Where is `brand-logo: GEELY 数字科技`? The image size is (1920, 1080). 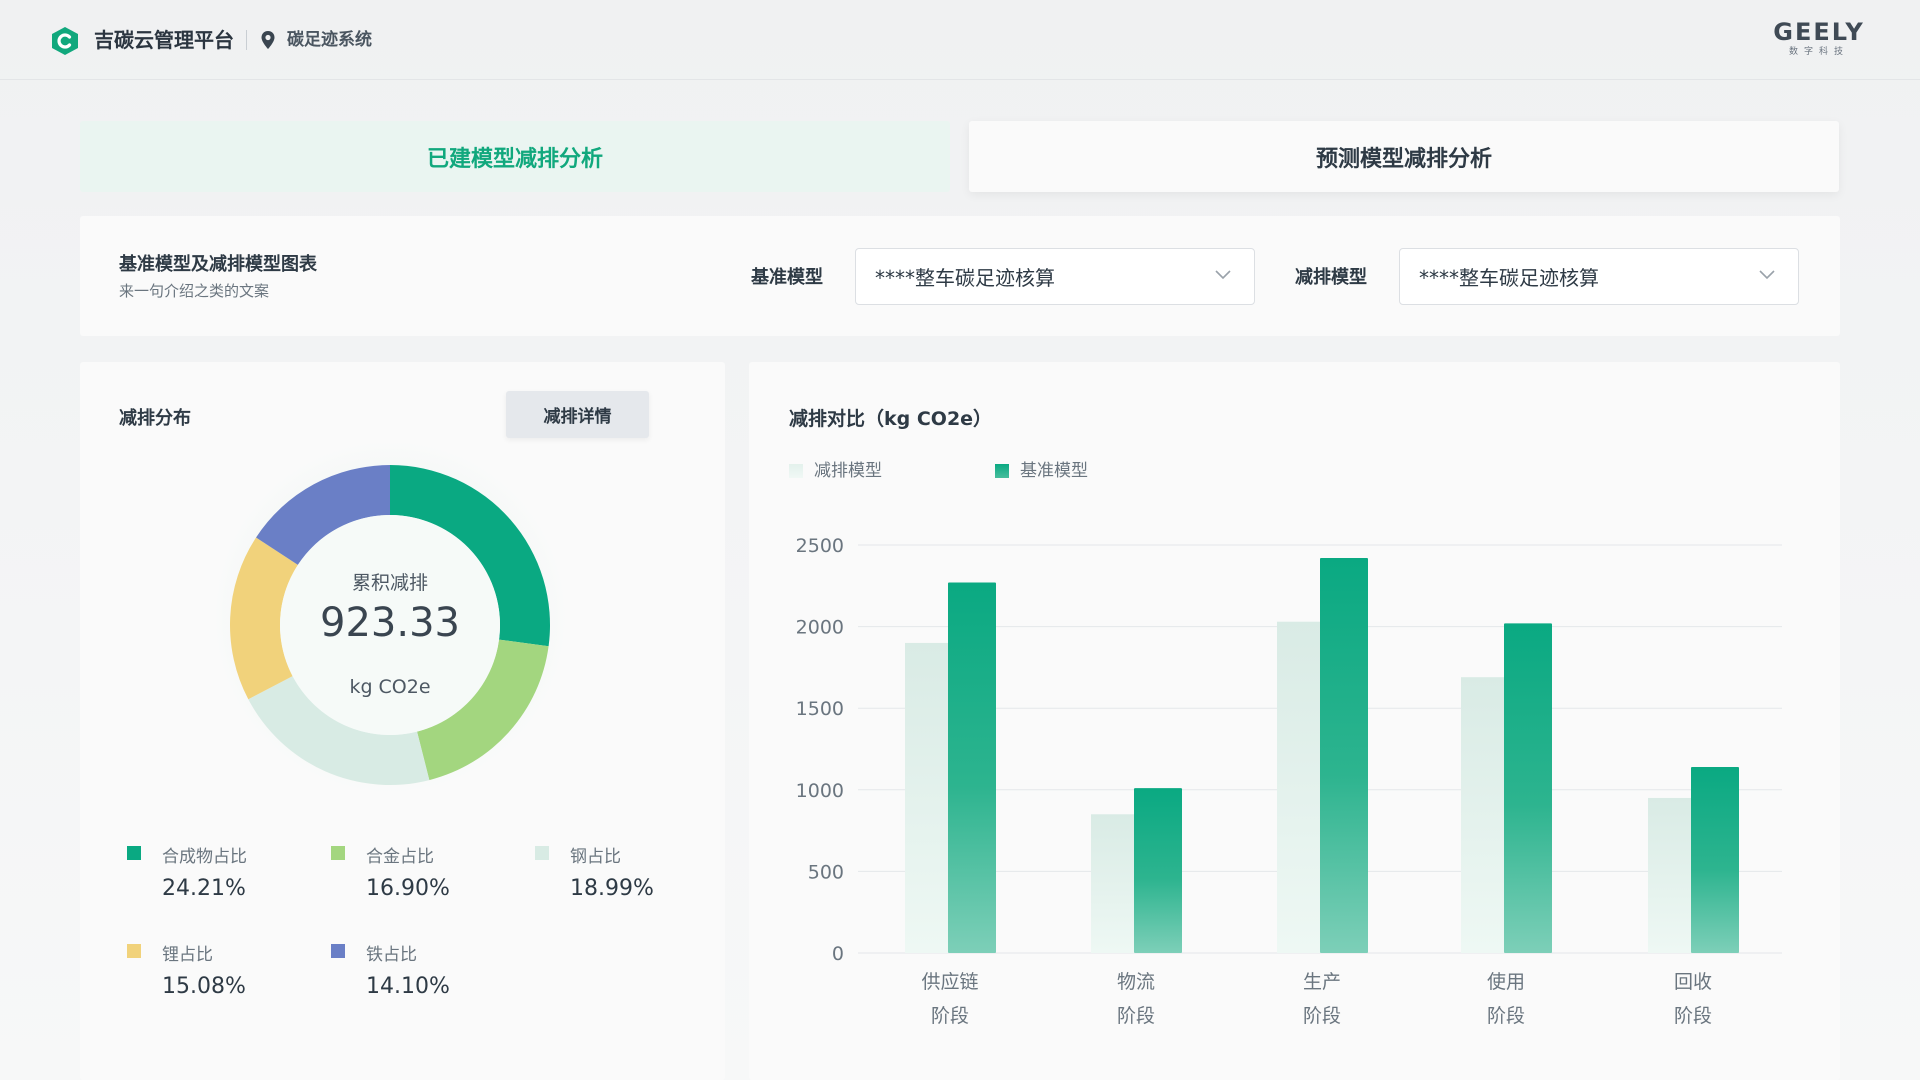 brand-logo: GEELY 数字科技 is located at coordinates (1819, 38).